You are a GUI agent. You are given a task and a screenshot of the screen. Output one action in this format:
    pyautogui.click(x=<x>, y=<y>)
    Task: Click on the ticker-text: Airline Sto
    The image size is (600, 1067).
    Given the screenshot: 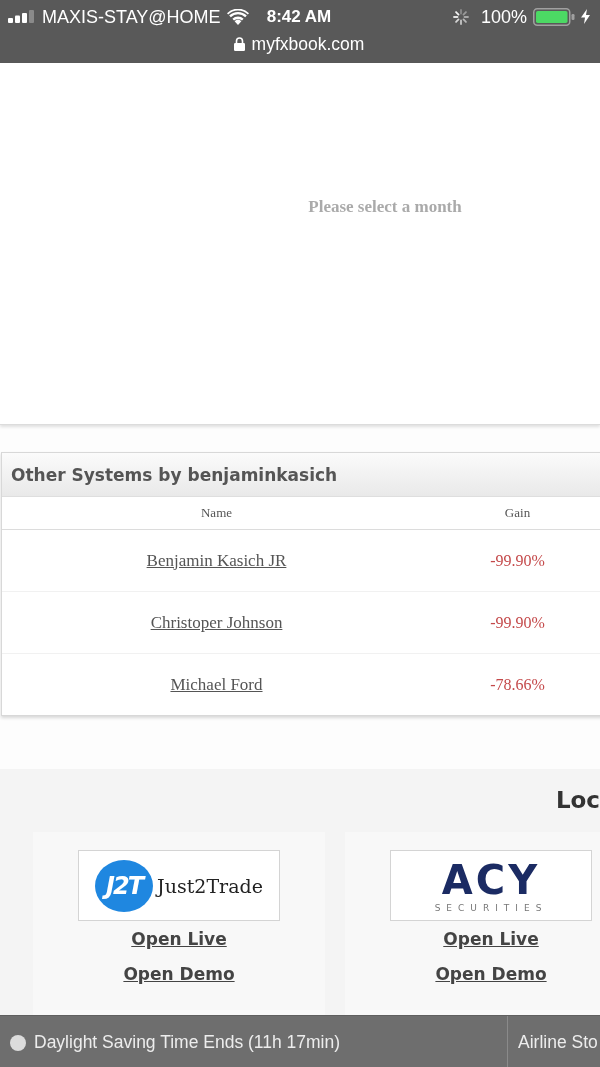 What is the action you would take?
    pyautogui.click(x=558, y=1042)
    